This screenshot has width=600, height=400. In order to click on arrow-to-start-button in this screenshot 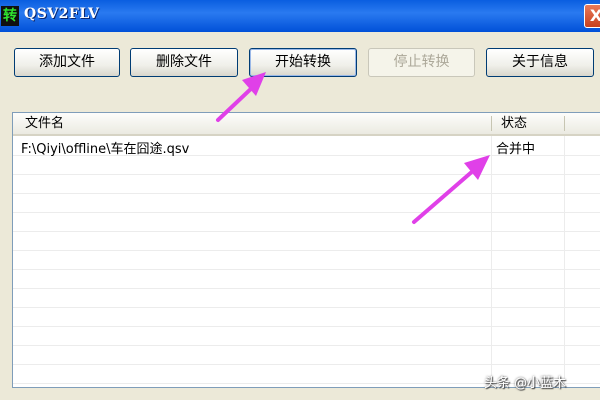, I will do `click(241, 97)`.